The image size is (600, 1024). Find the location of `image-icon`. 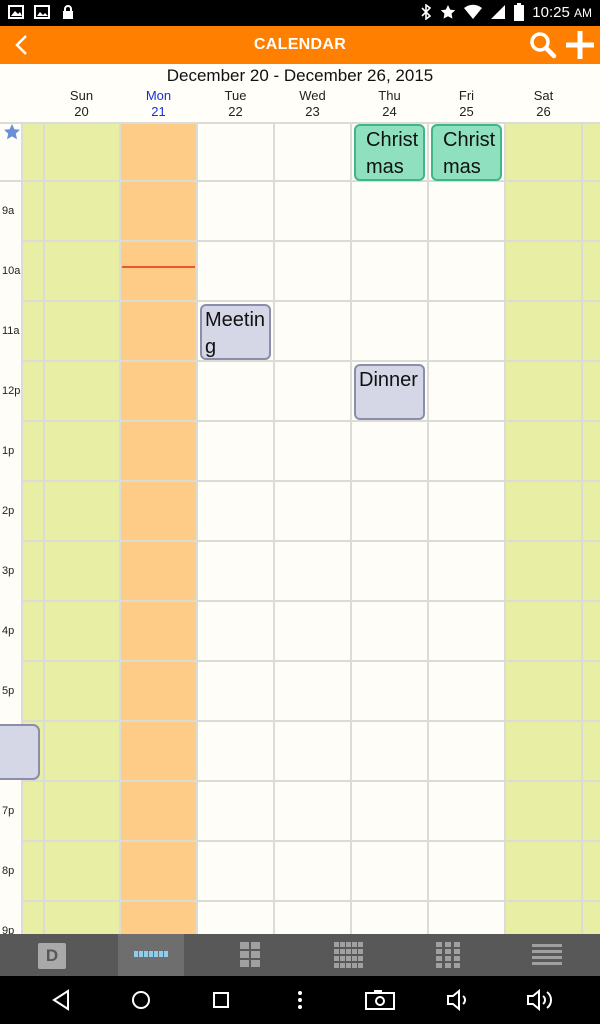

image-icon is located at coordinates (16, 12).